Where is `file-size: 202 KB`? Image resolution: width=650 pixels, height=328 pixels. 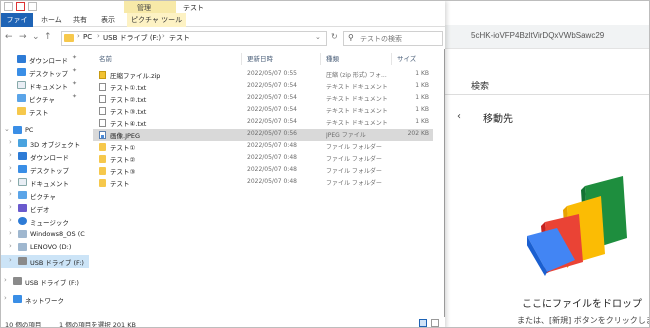 file-size: 202 KB is located at coordinates (418, 133).